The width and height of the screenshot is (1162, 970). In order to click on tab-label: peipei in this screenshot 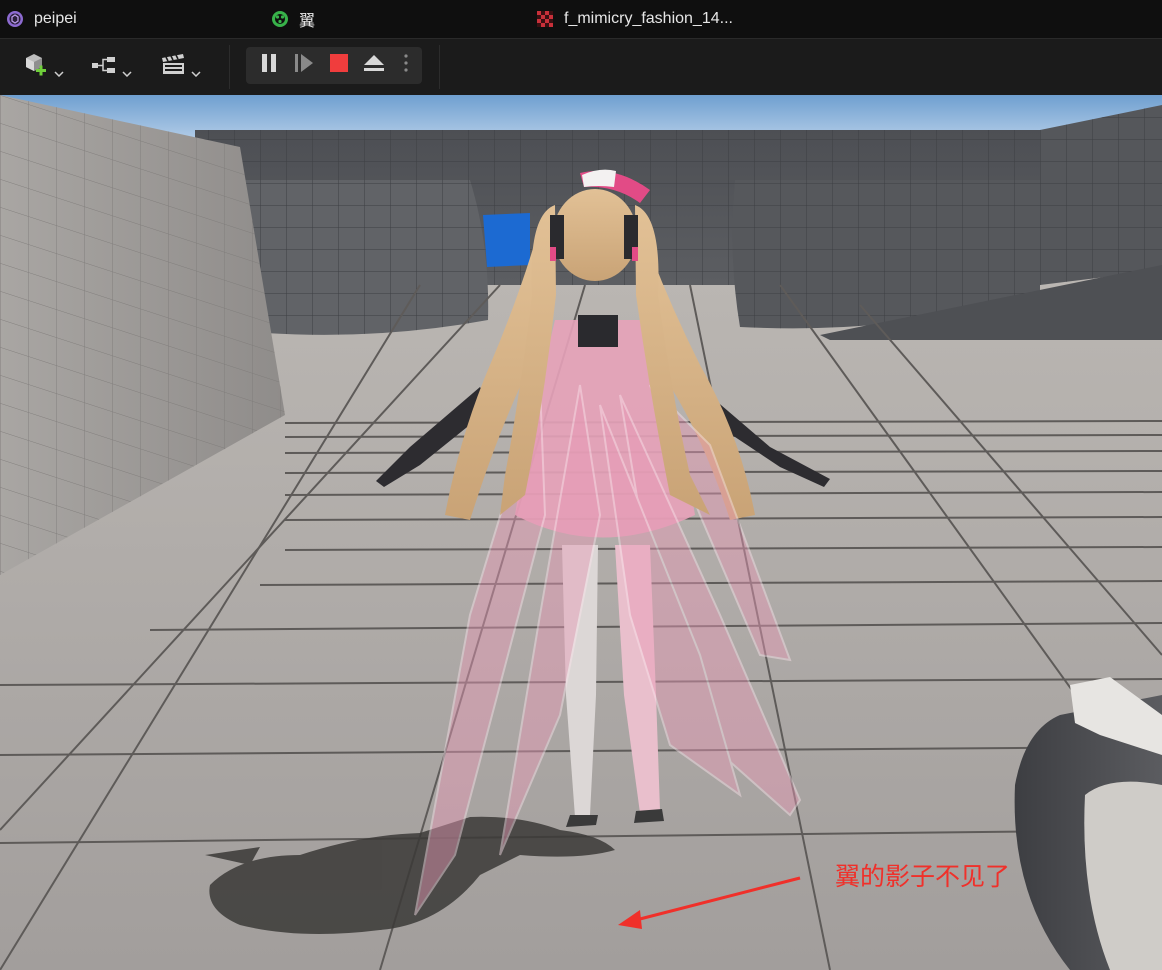, I will do `click(55, 18)`.